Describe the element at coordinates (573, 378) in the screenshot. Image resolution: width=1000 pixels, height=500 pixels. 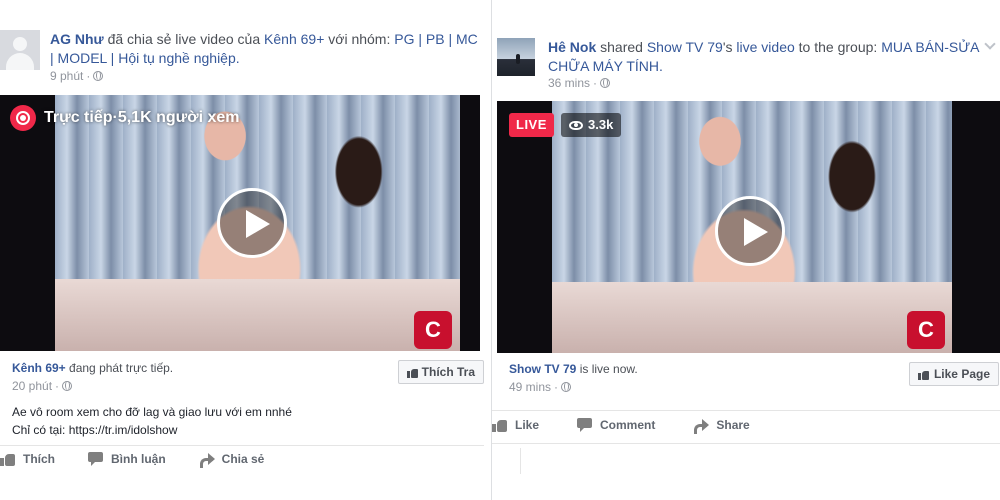
I see `live-info: Show TV 79 is live now. 49 mins ·` at that location.